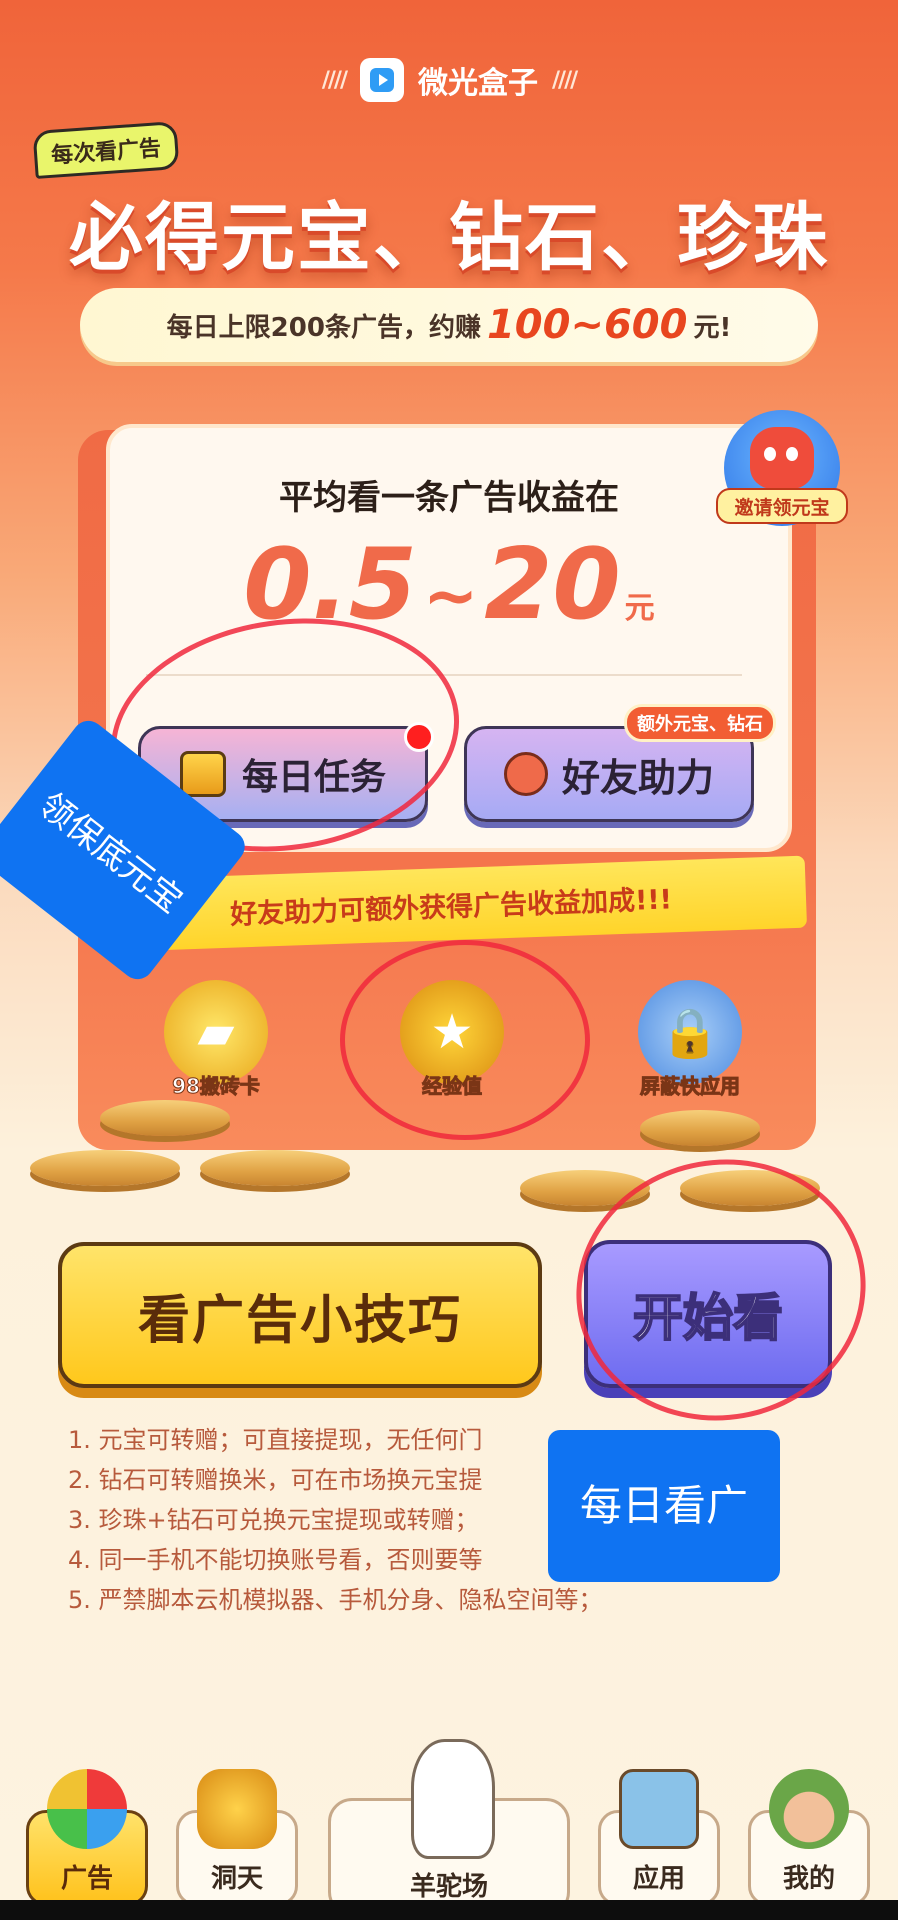 This screenshot has height=1920, width=898. I want to click on feature-block-apps: 🔒 屏蔽快应用, so click(690, 1050).